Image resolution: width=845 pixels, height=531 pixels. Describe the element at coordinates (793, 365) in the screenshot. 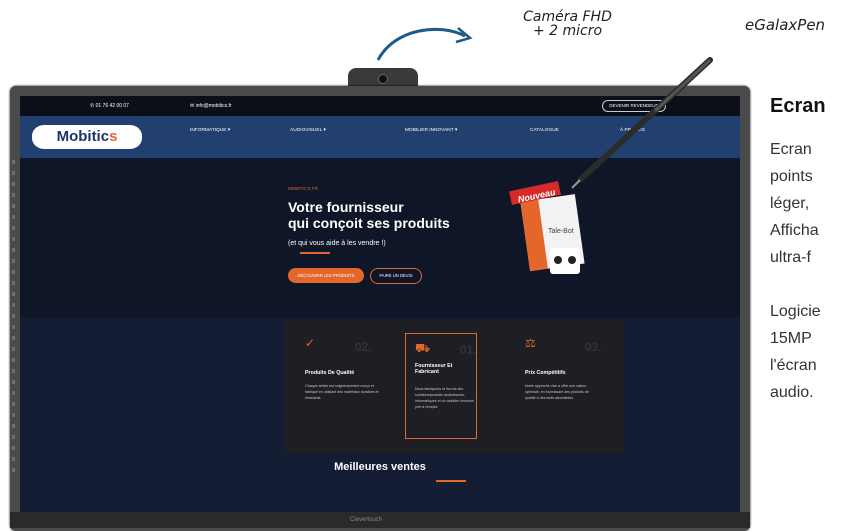

I see `desc-line: l'écran` at that location.